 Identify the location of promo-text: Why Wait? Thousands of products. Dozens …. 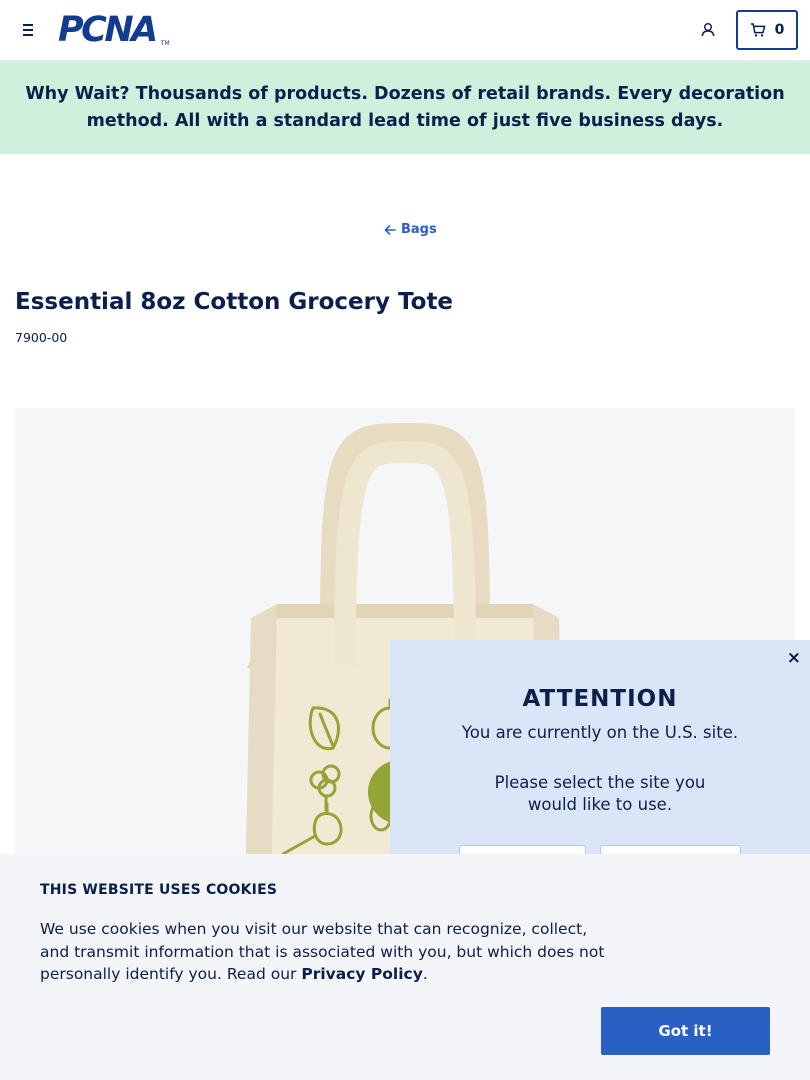
(405, 108).